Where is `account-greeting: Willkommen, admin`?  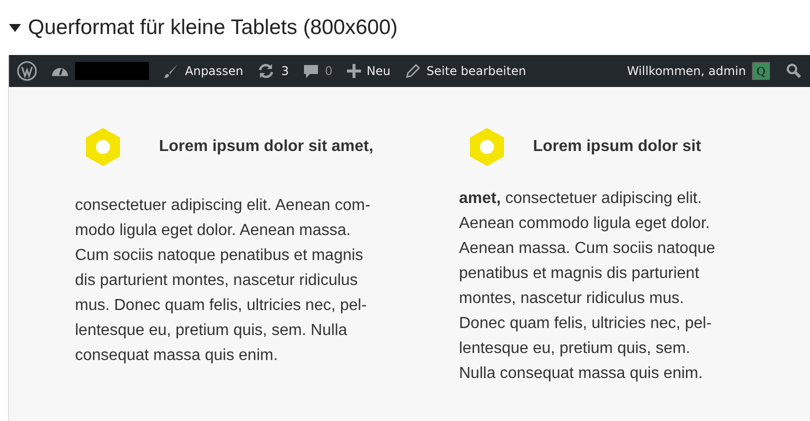 account-greeting: Willkommen, admin is located at coordinates (686, 71).